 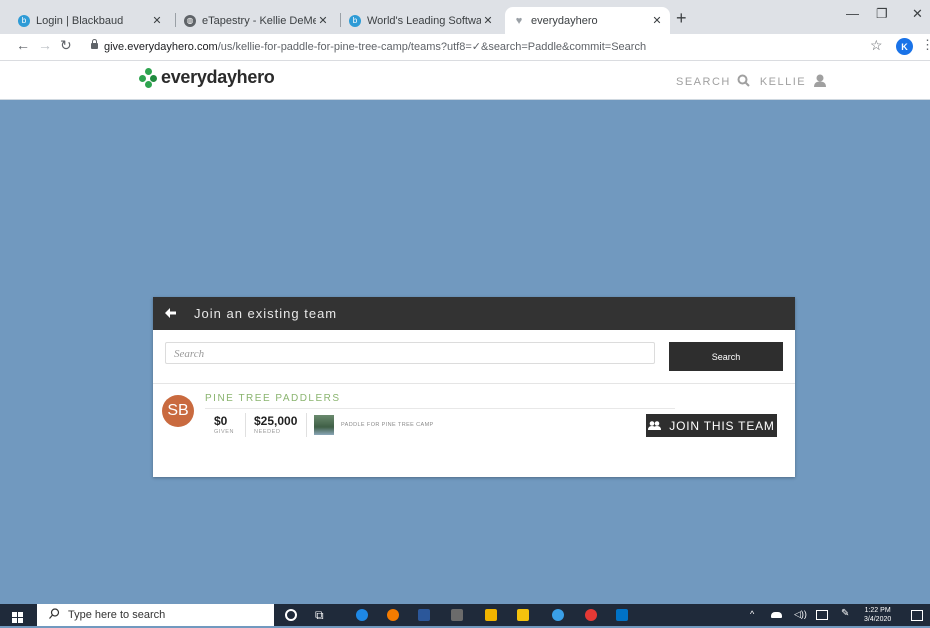 What do you see at coordinates (681, 18) in the screenshot?
I see `new-tab-icon: +` at bounding box center [681, 18].